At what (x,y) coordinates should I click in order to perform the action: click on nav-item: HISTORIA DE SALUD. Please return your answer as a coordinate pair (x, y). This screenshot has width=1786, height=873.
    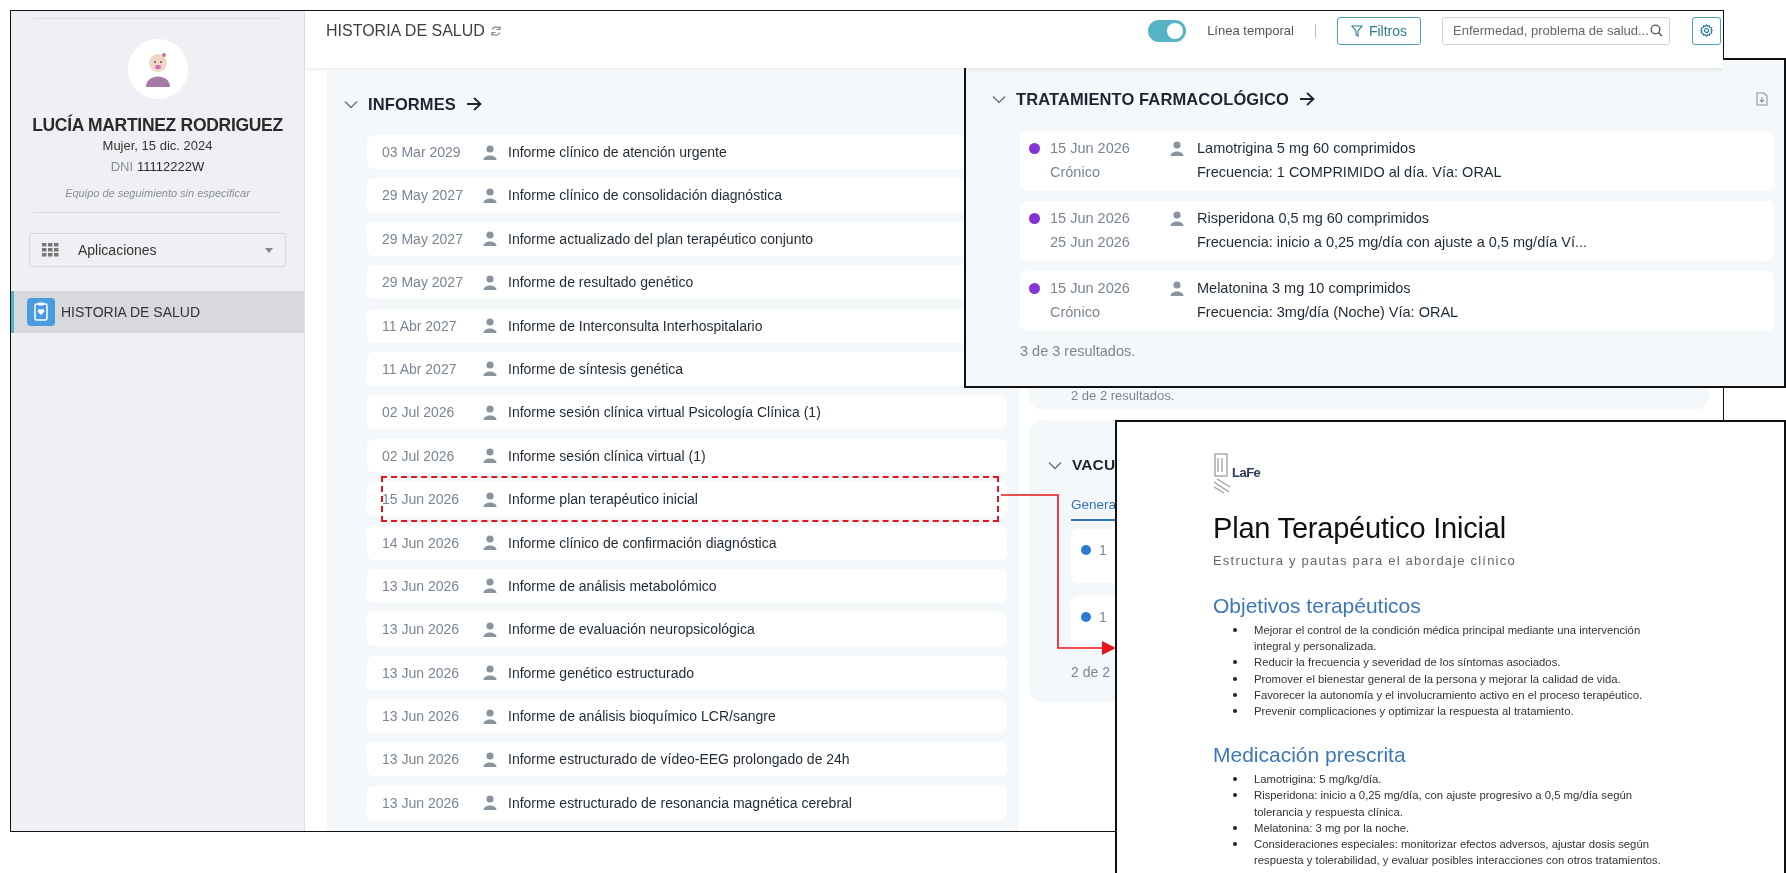
    Looking at the image, I should click on (157, 312).